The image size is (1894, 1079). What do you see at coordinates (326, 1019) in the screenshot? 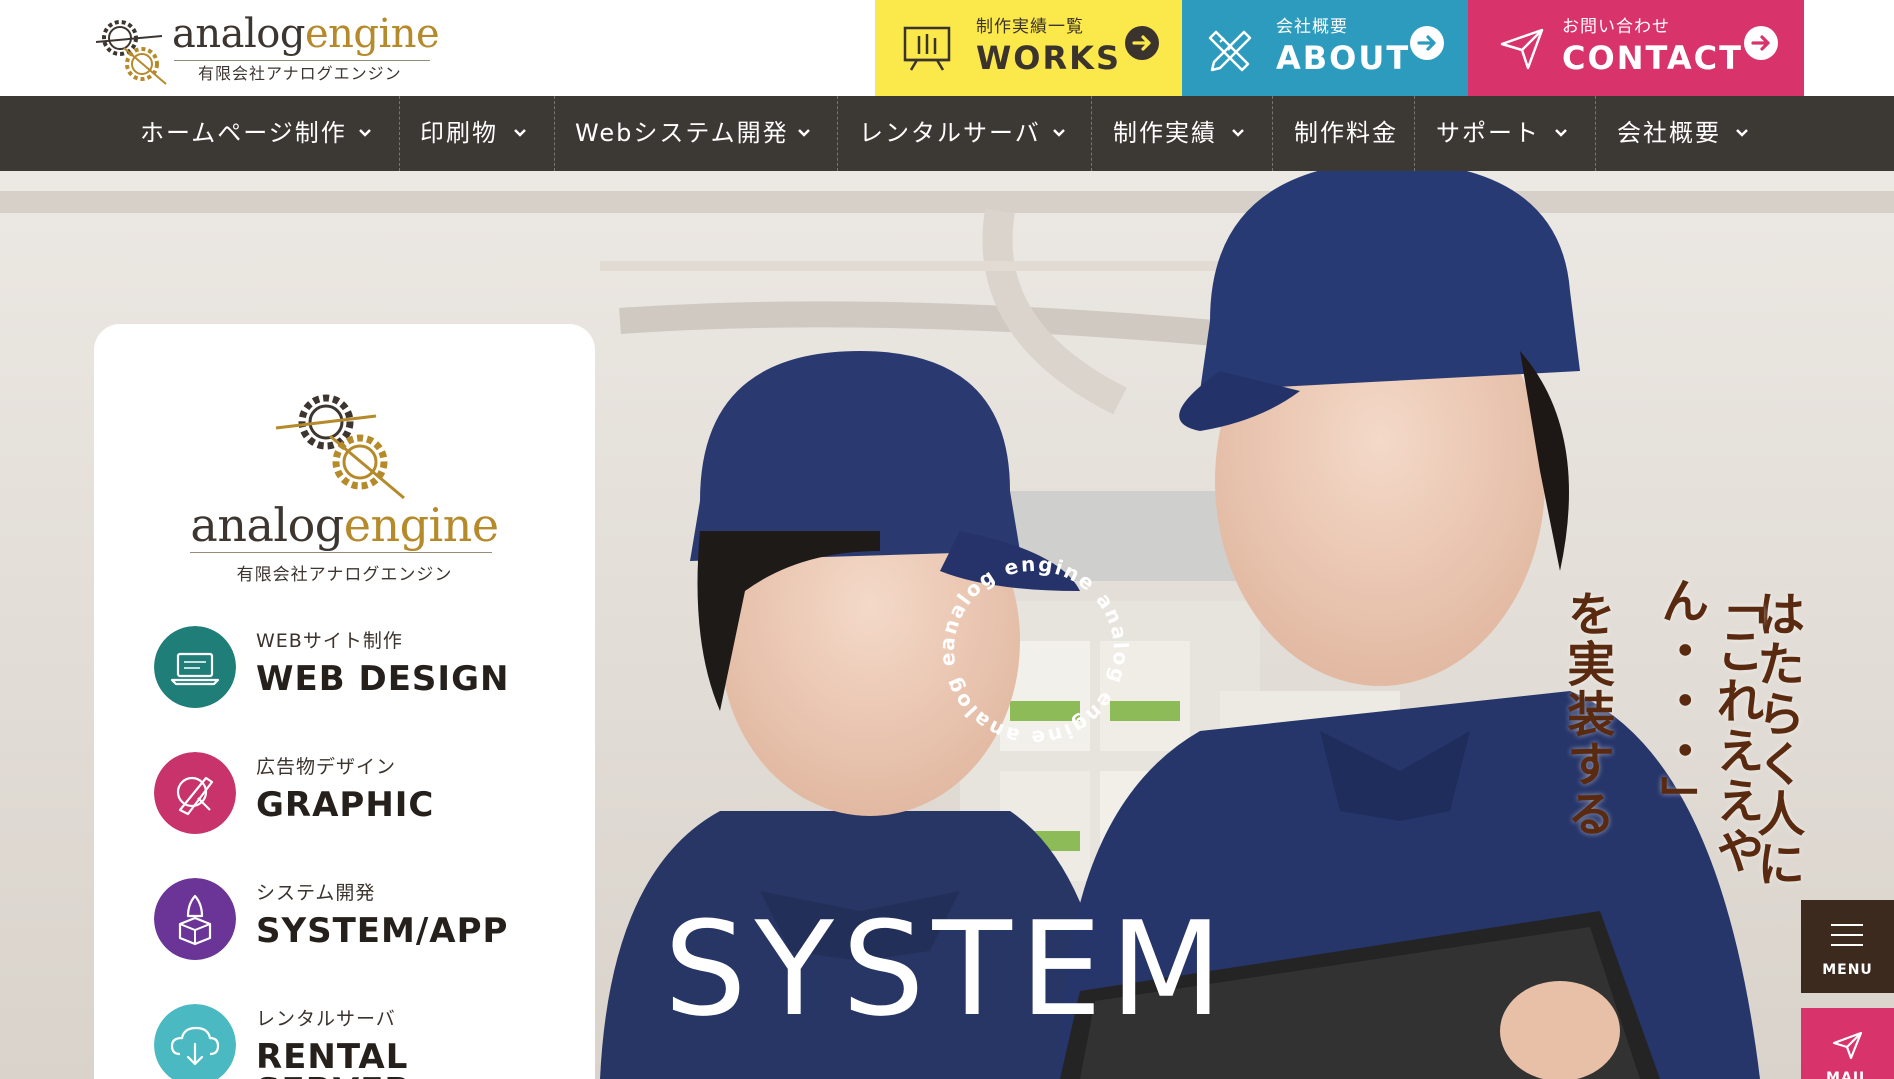
I see `service-sub-label: レンタルサーバ` at bounding box center [326, 1019].